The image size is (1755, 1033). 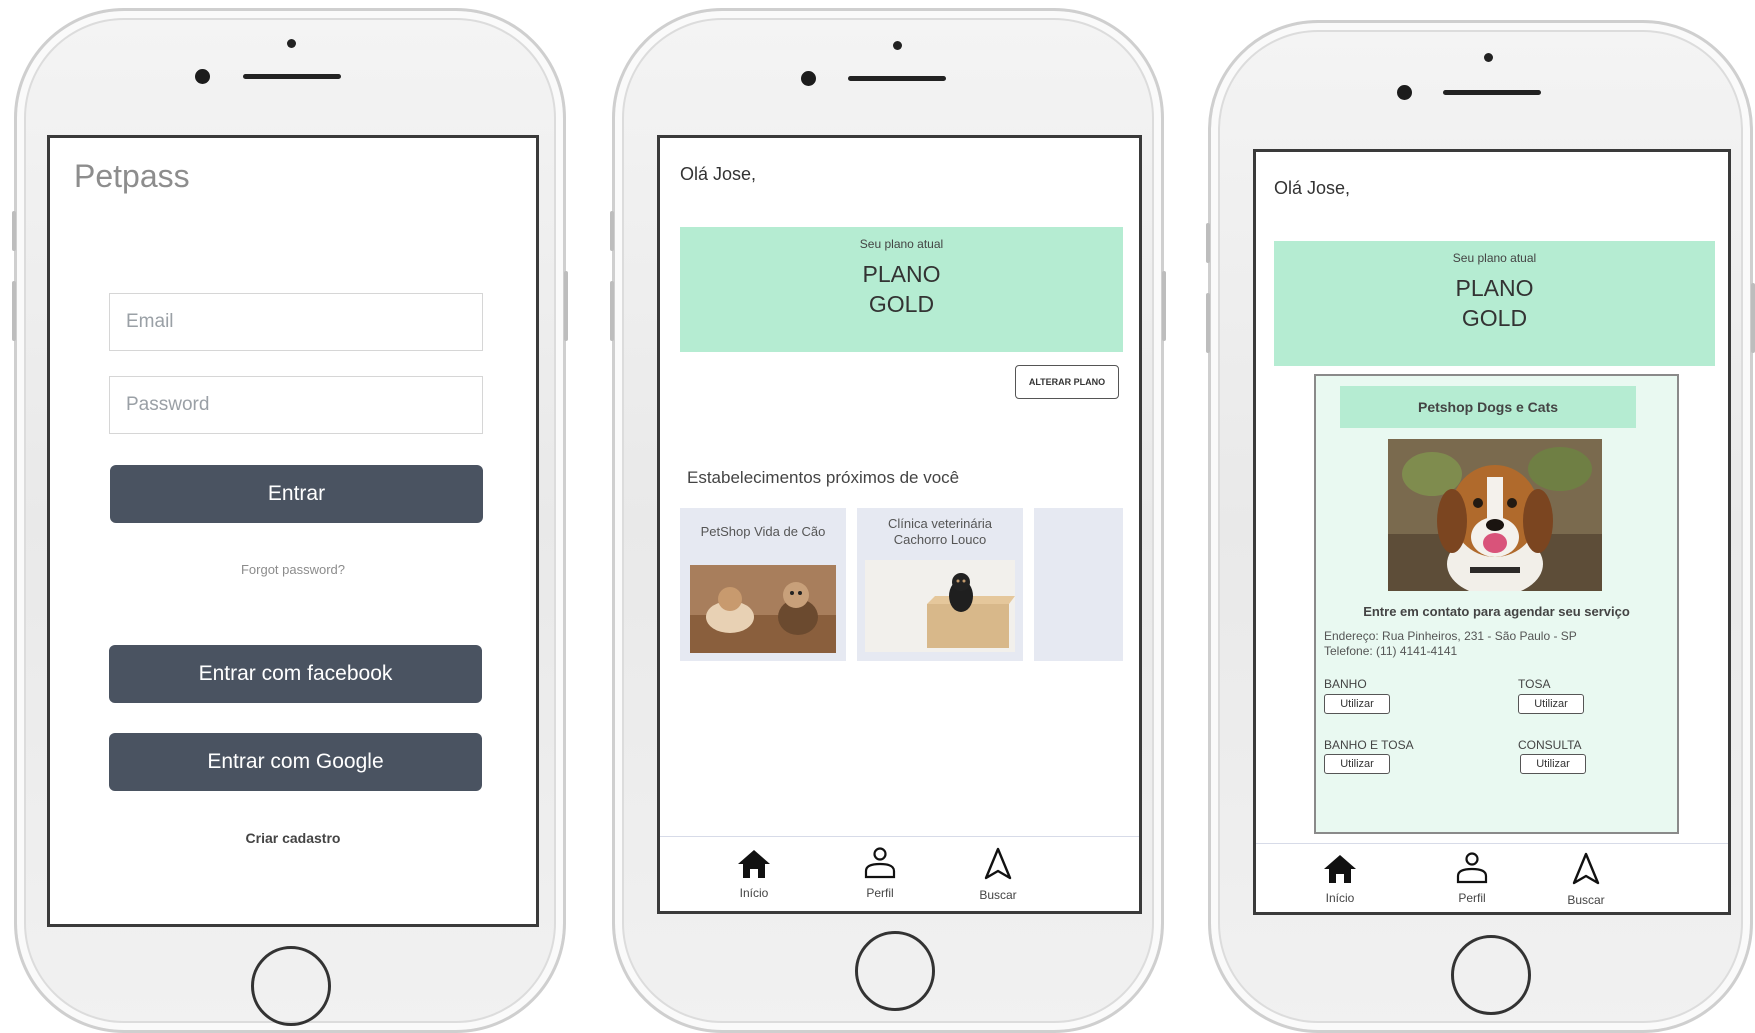 I want to click on dog-in-box-image, so click(x=940, y=606).